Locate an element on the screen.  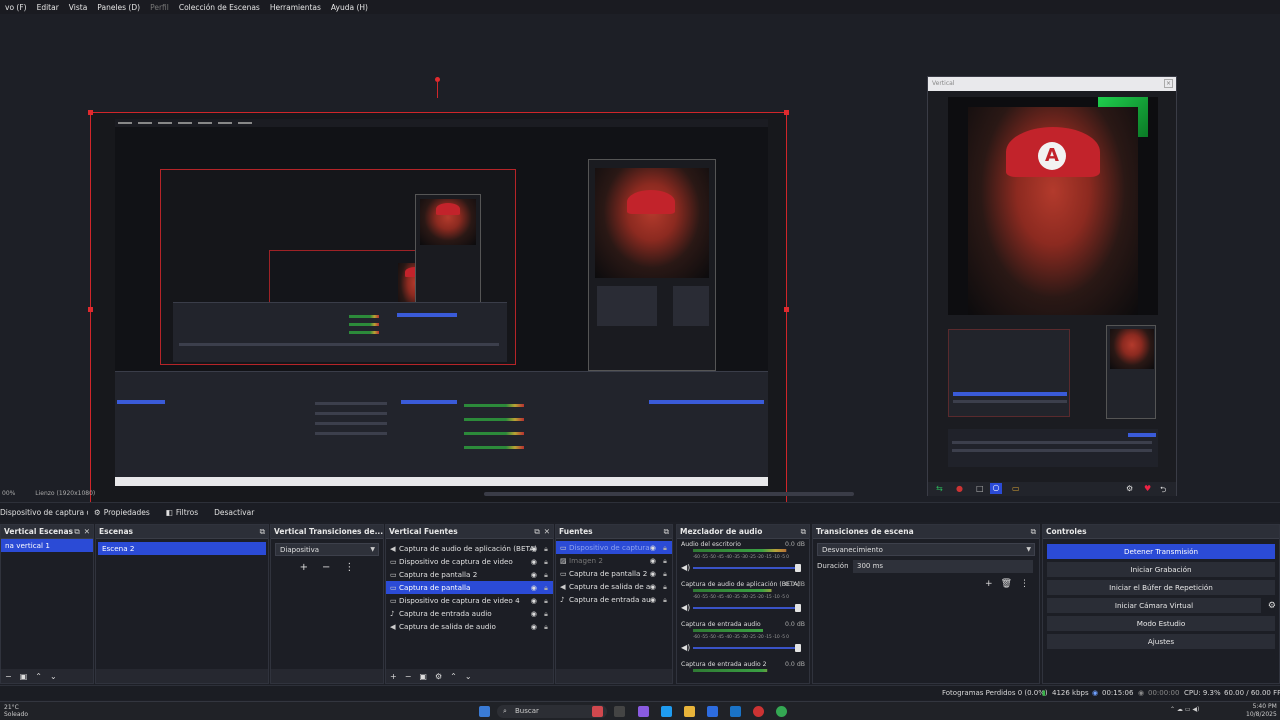
filters-button: ◧ Filtros is located at coordinates (182, 512).